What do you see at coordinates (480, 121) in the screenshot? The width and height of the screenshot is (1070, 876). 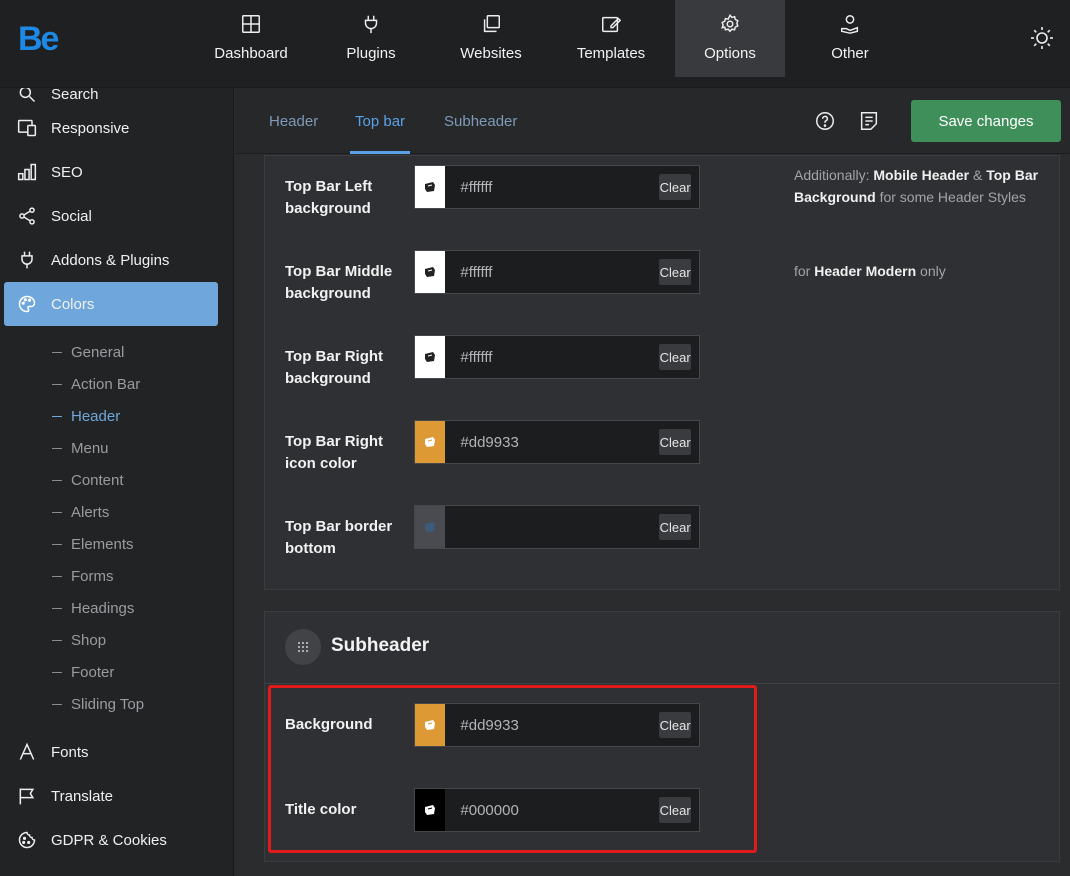 I see `tab-subheader: Subheader` at bounding box center [480, 121].